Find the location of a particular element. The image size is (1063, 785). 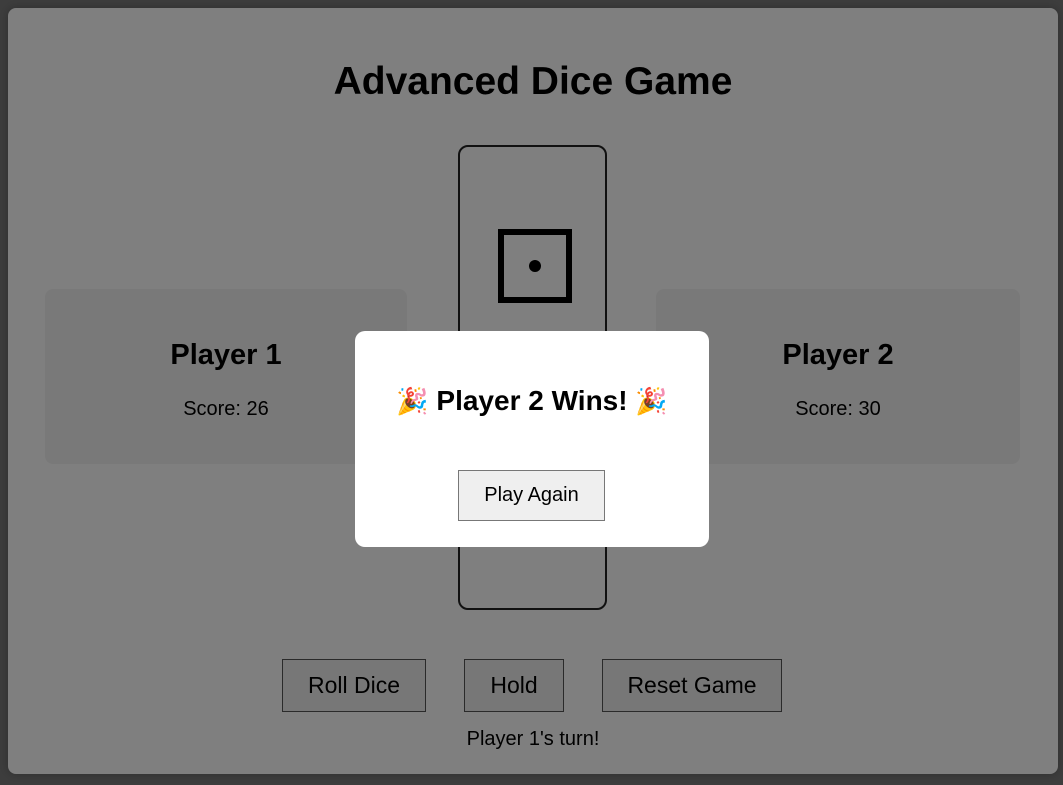

play-again-button: Play Again is located at coordinates (531, 495).